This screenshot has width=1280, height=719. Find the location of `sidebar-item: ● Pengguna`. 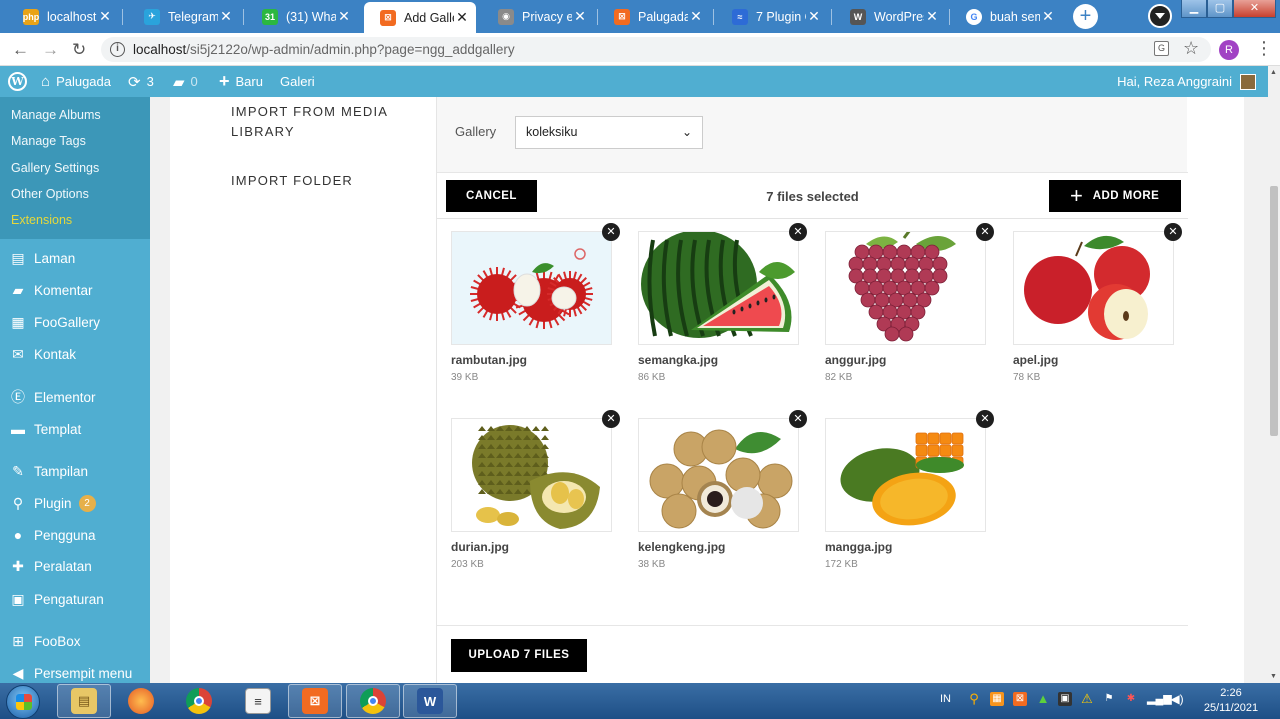

sidebar-item: ● Pengguna is located at coordinates (75, 535).